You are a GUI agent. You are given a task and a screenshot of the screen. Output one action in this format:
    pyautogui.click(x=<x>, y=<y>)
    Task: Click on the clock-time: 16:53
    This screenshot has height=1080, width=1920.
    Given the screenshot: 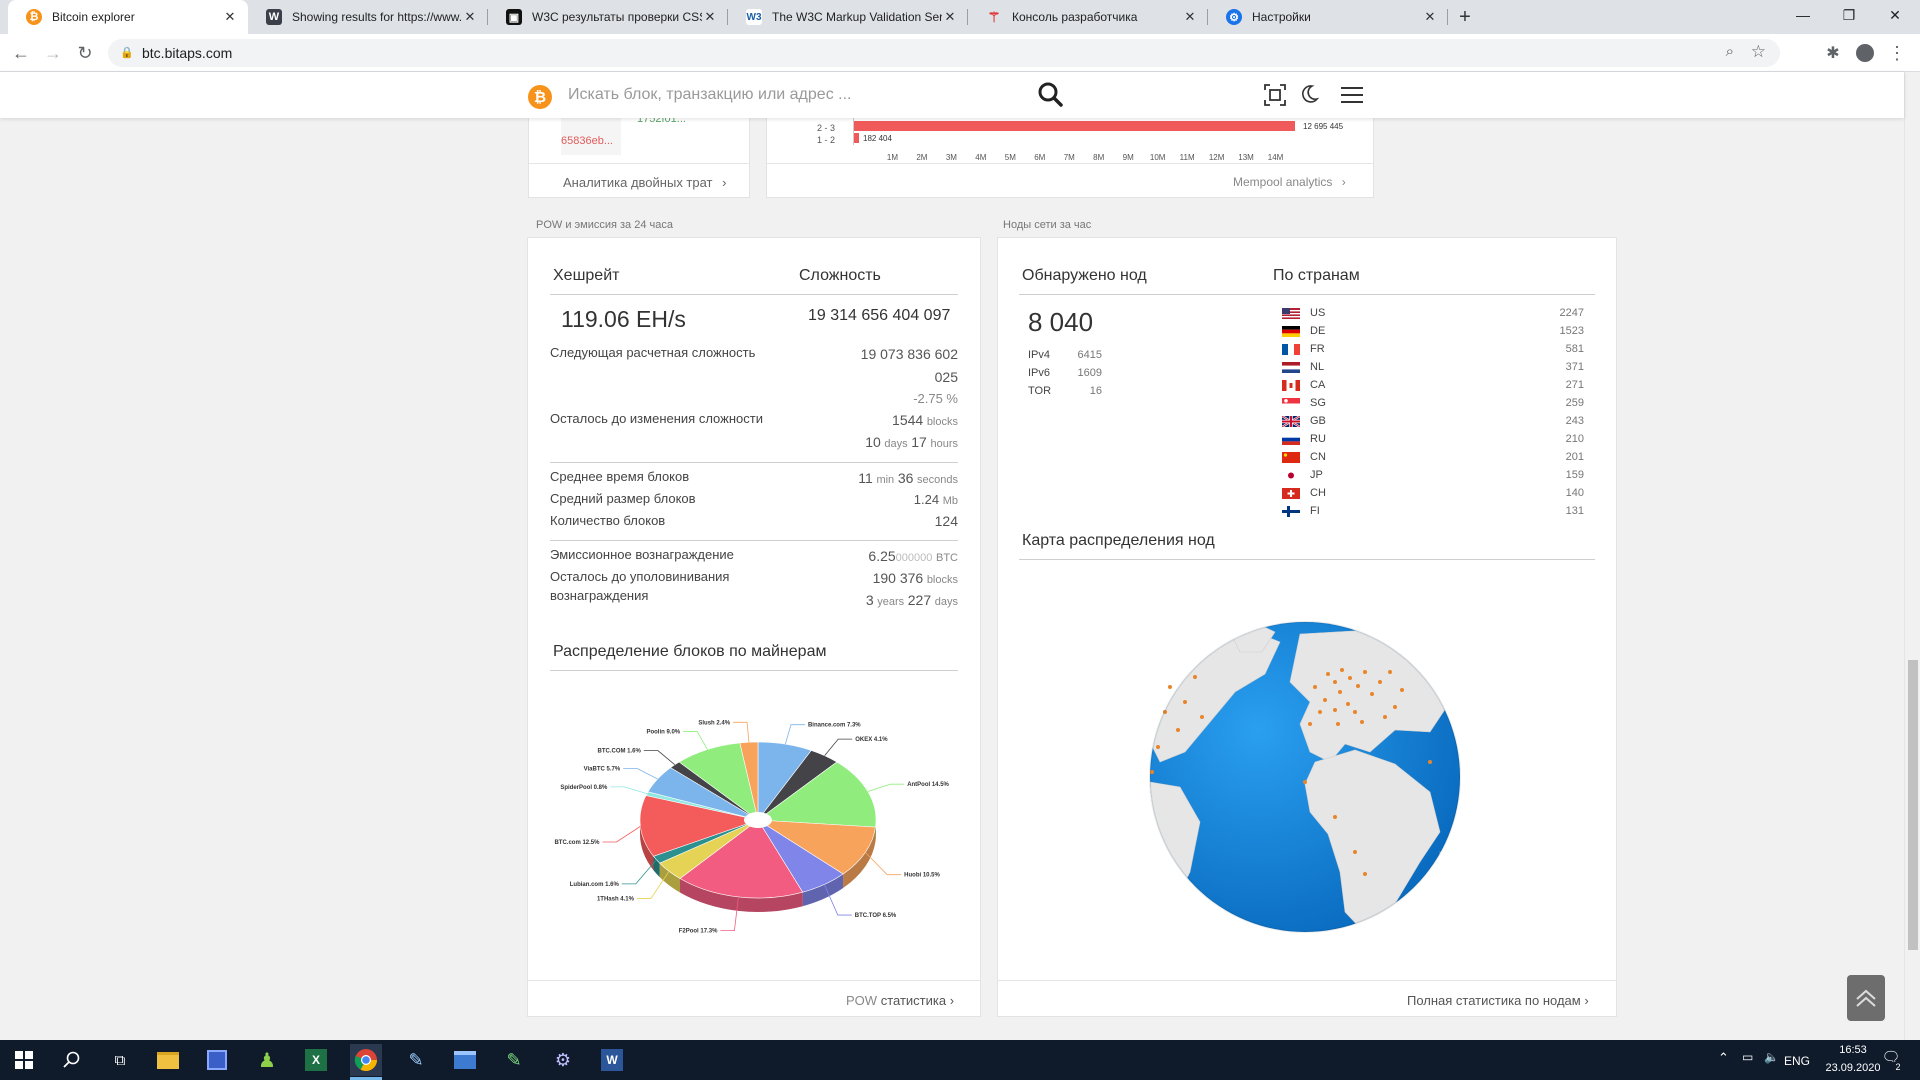 What is the action you would take?
    pyautogui.click(x=1853, y=1050)
    